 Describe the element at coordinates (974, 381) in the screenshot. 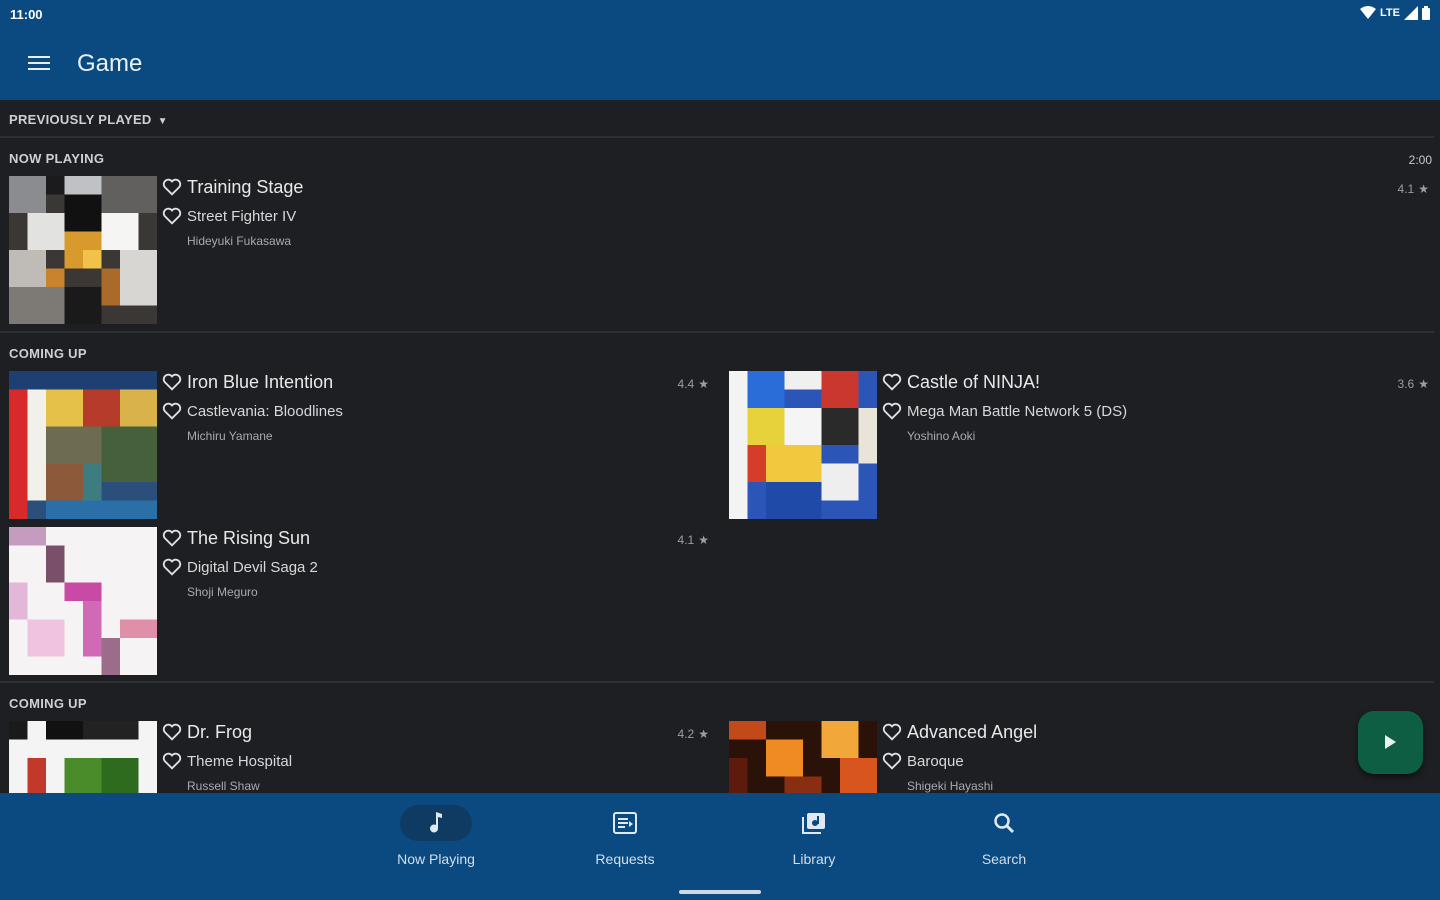

I see `song-title: Castle of NINJA!` at that location.